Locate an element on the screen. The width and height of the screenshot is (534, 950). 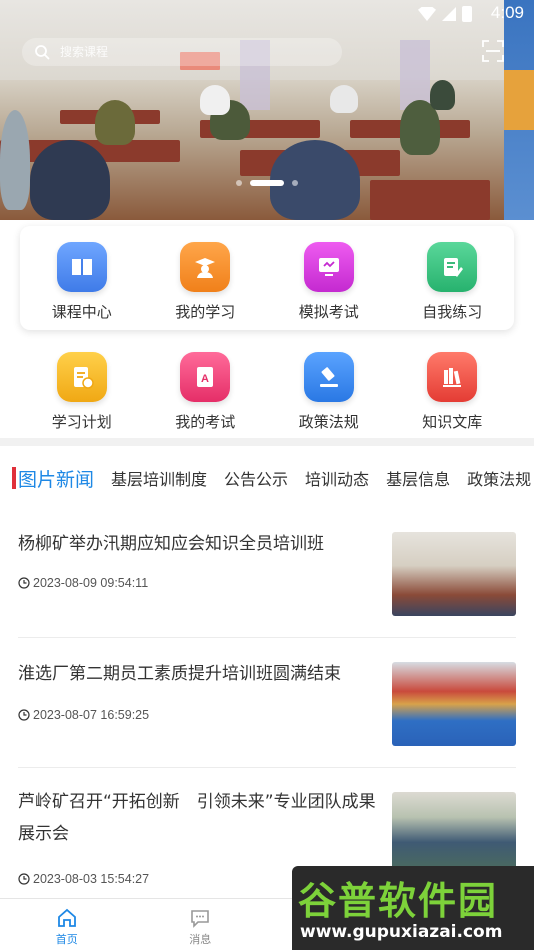
news-time-text: 2023-08-07 16:59:25 is located at coordinates (91, 715).